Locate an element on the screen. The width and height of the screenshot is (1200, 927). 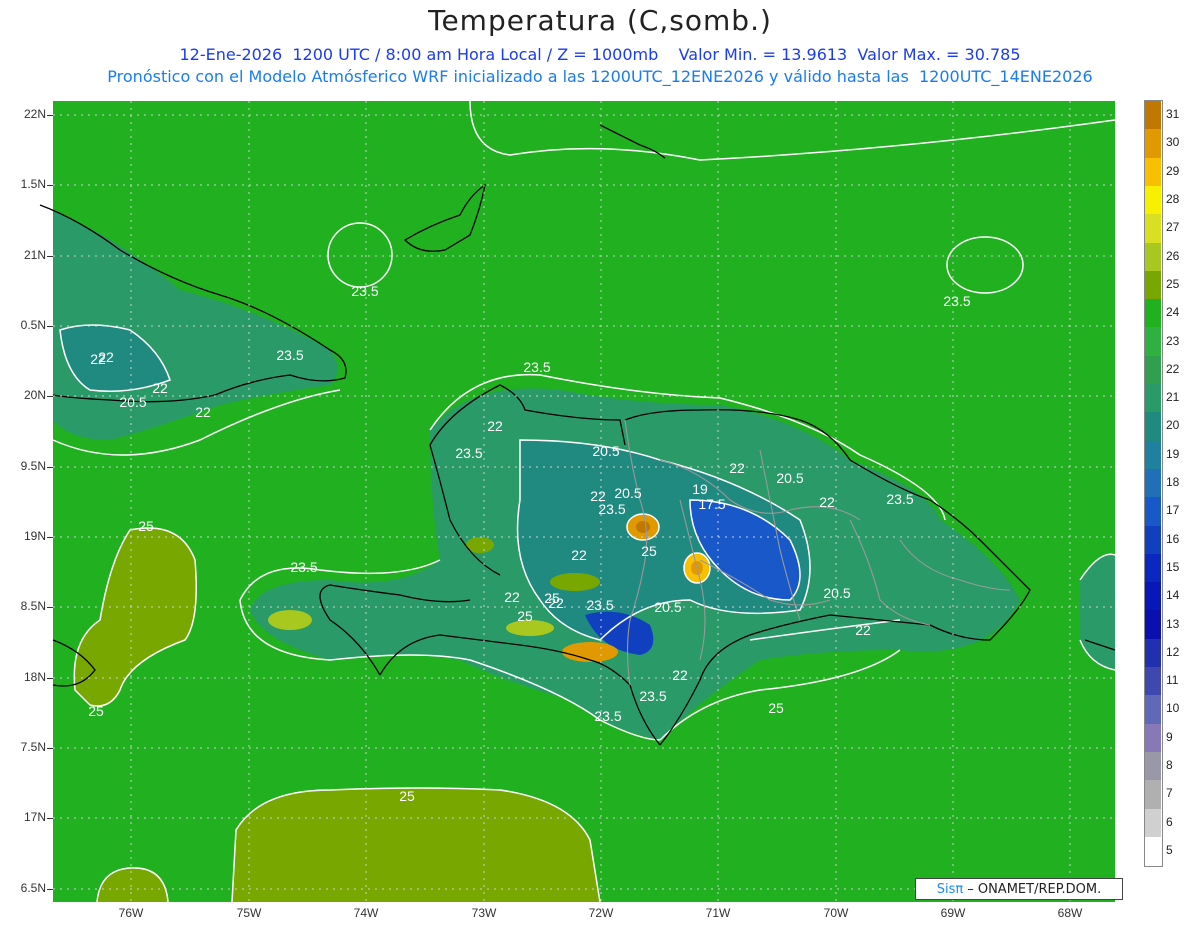
contour-label: 19 is located at coordinates (700, 489).